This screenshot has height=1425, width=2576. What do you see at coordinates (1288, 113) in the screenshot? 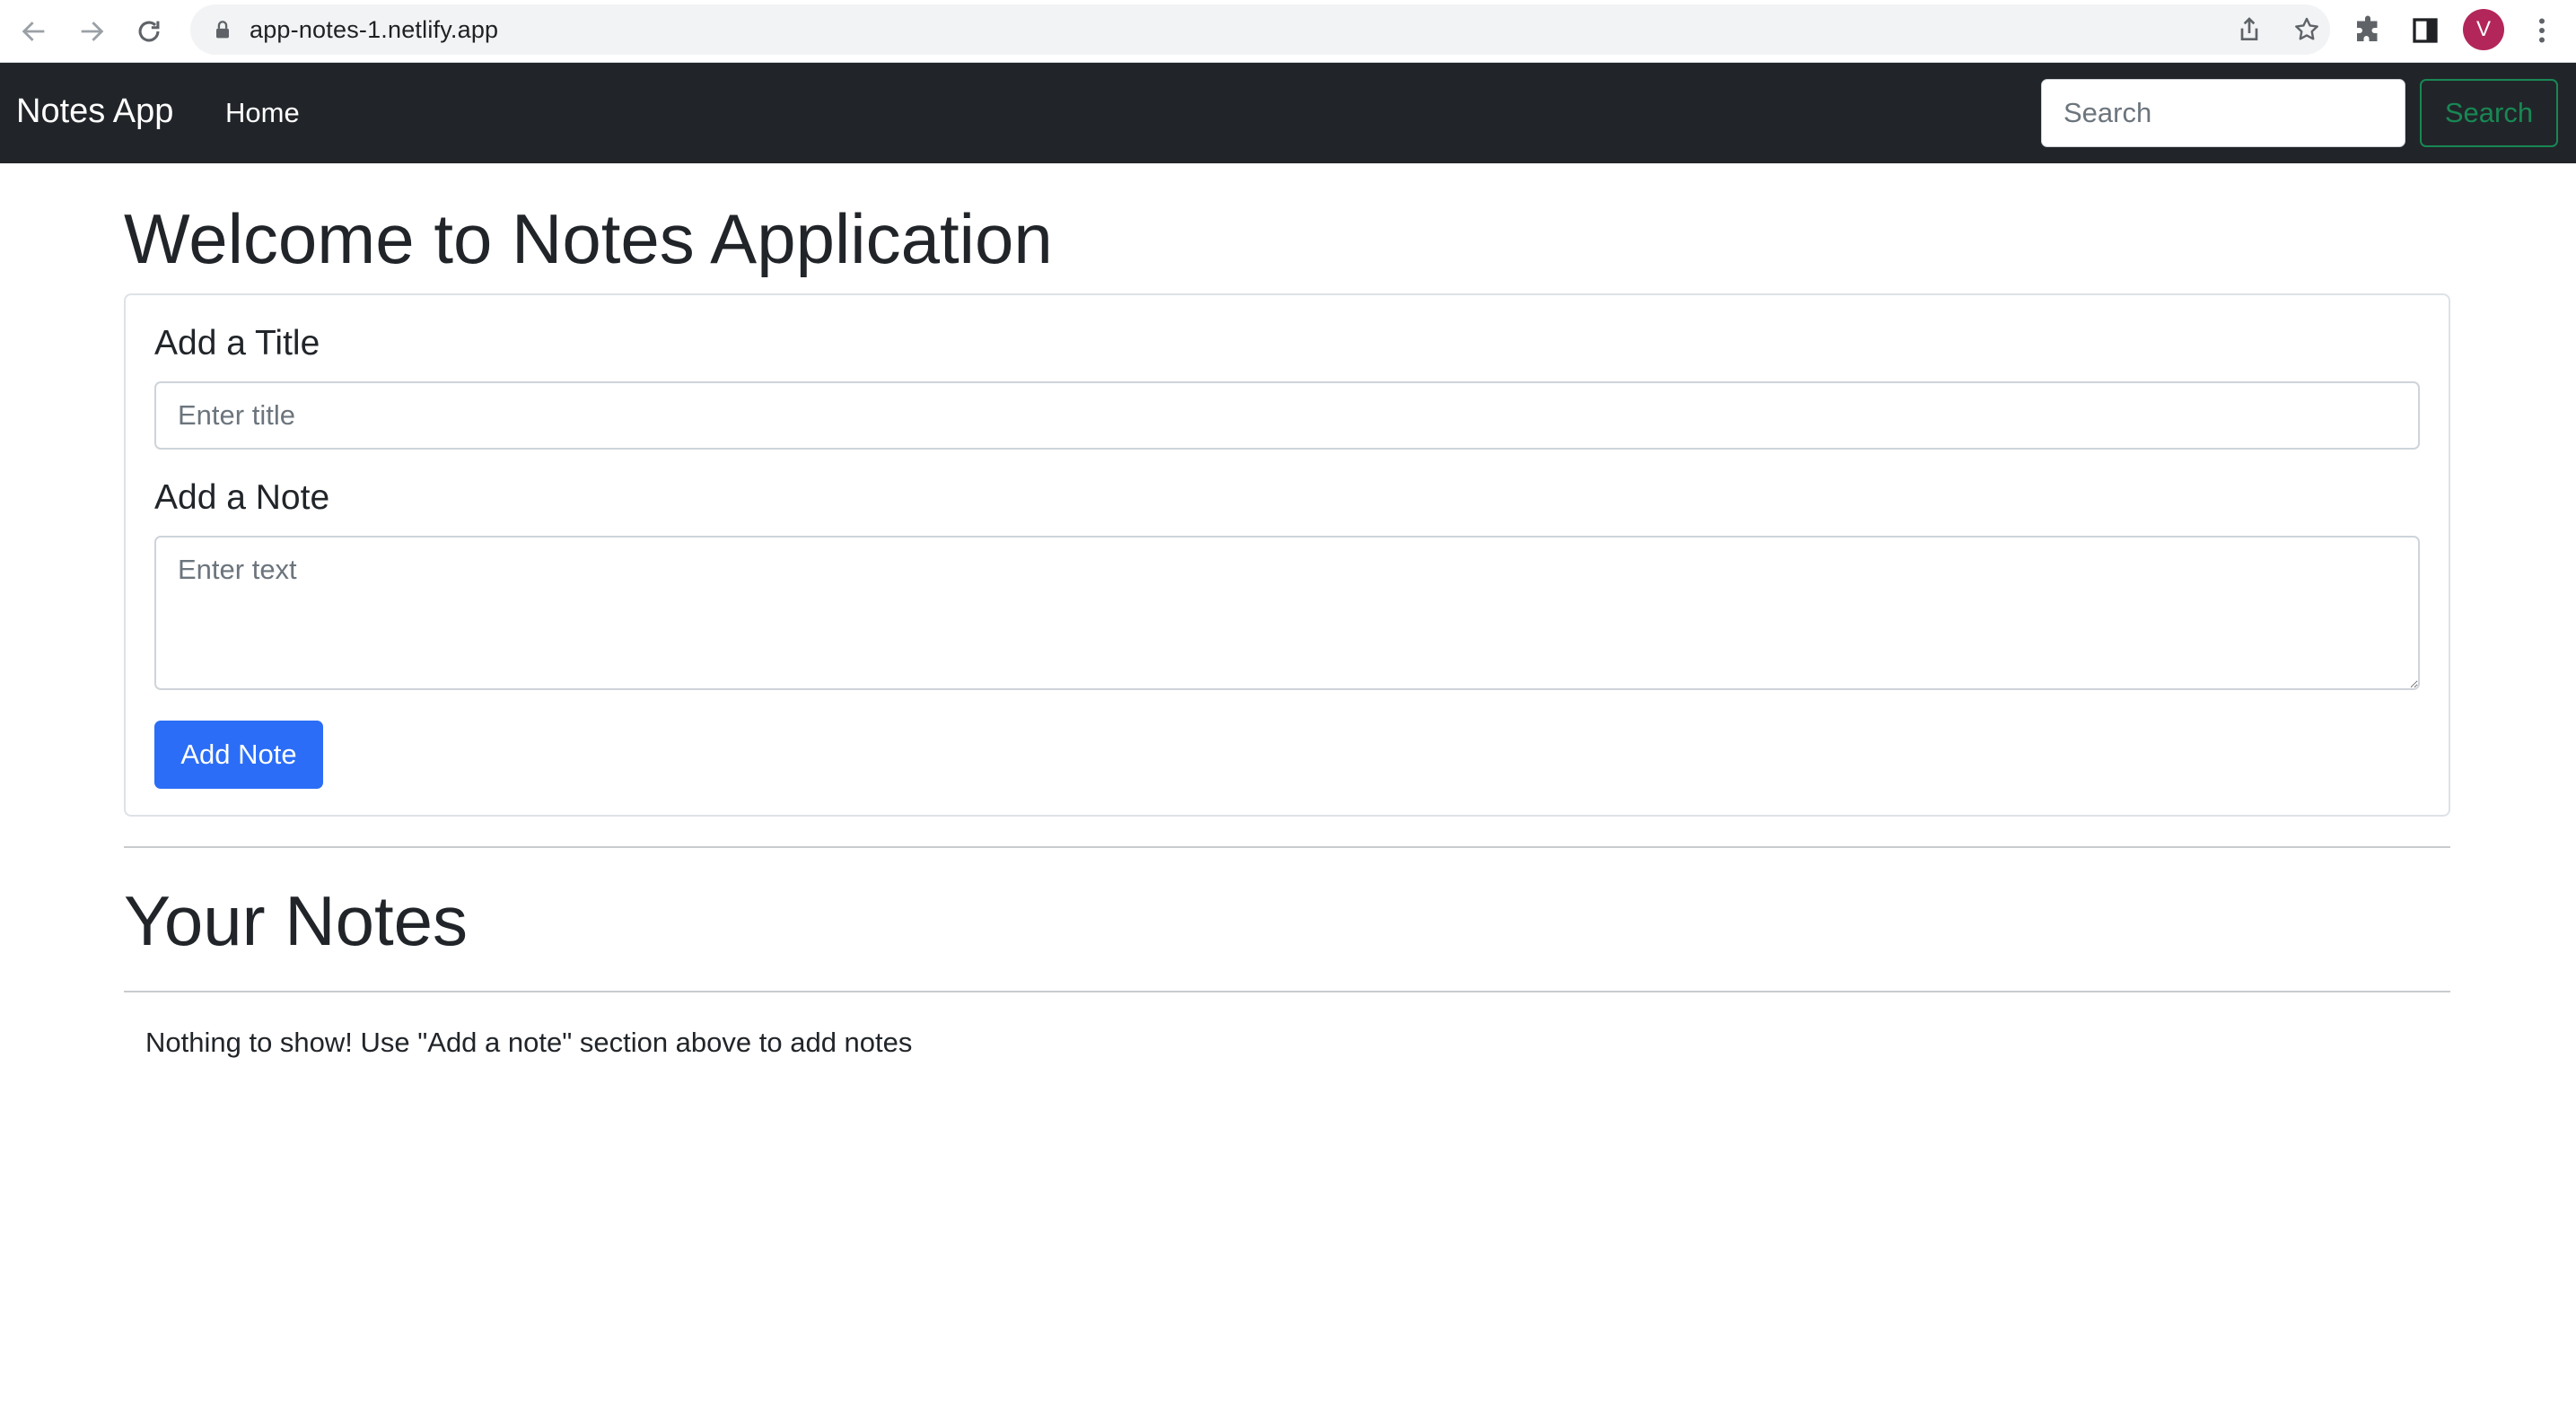
I see `app-navbar: Notes App Home Search` at bounding box center [1288, 113].